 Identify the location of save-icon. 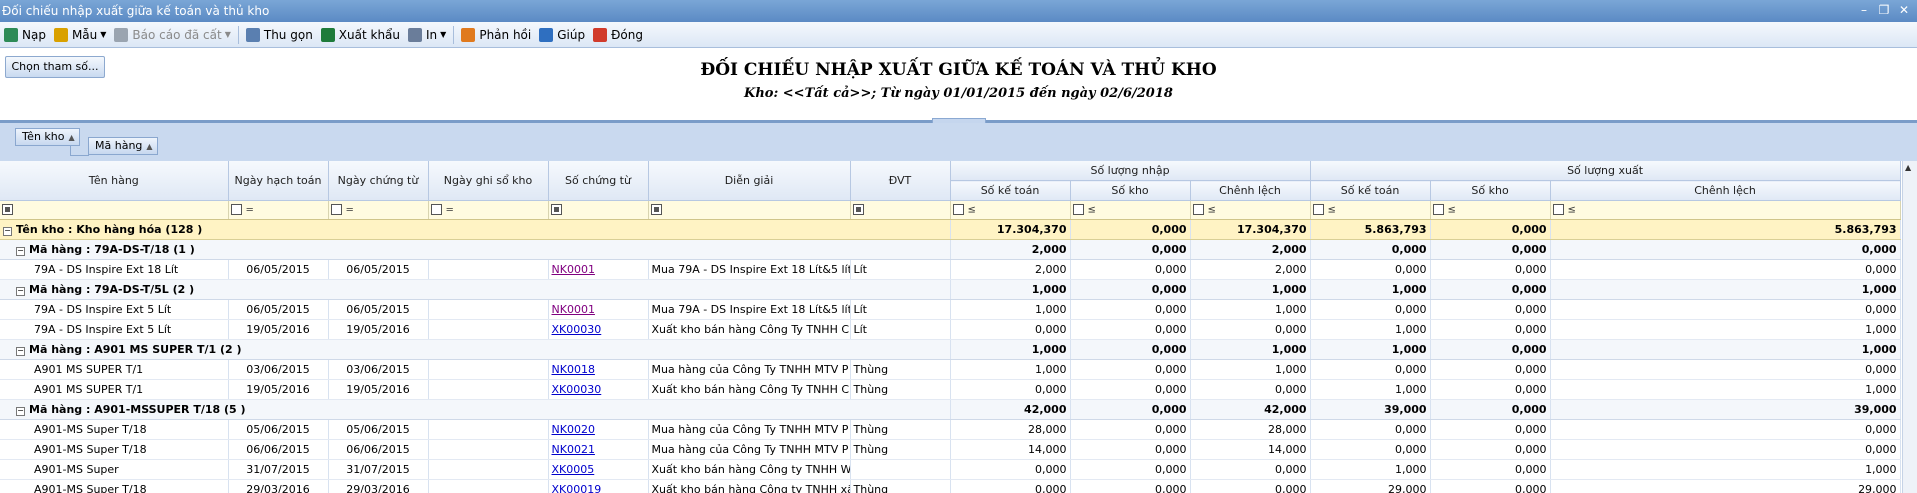
(121, 34).